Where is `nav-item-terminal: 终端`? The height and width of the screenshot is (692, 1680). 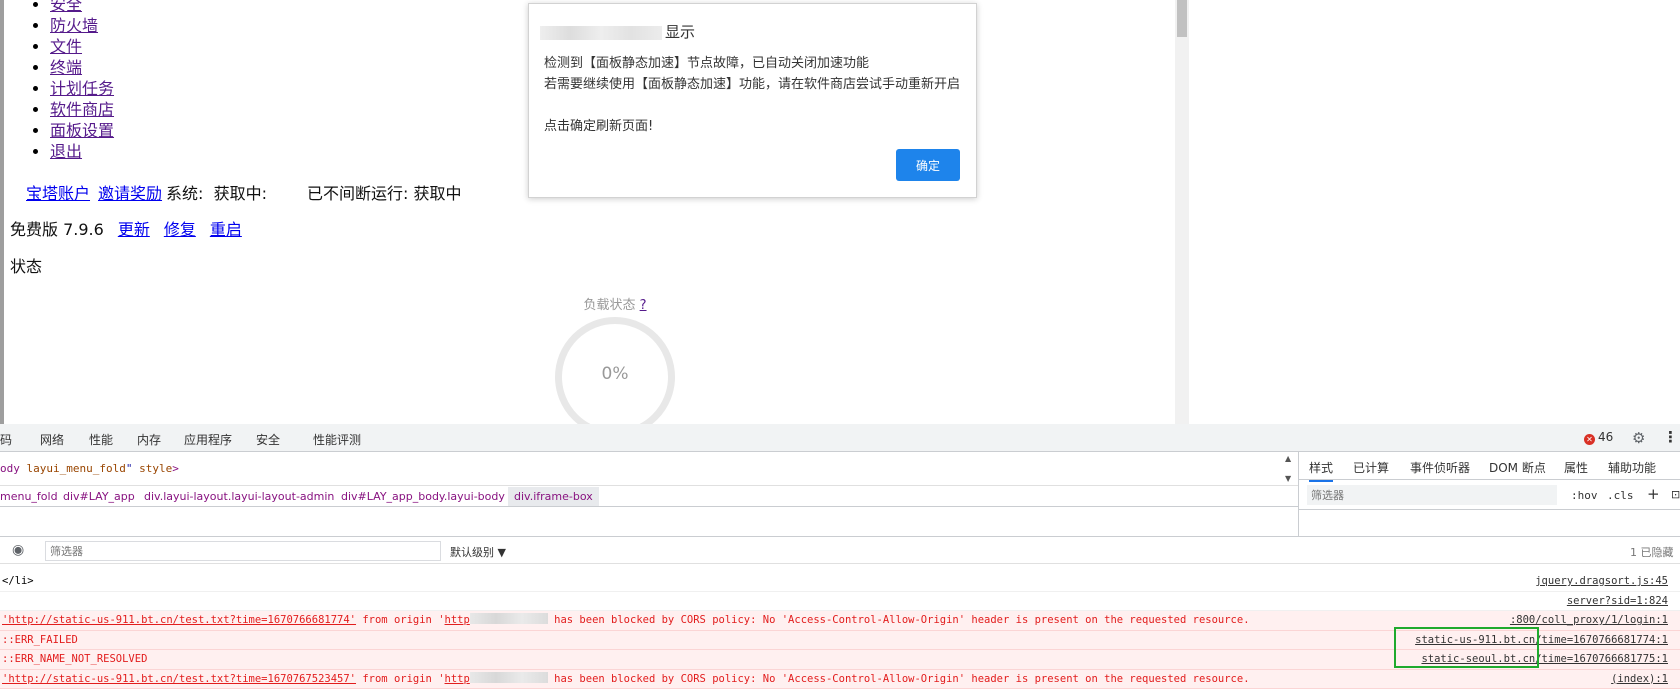
nav-item-terminal: 终端 is located at coordinates (82, 67).